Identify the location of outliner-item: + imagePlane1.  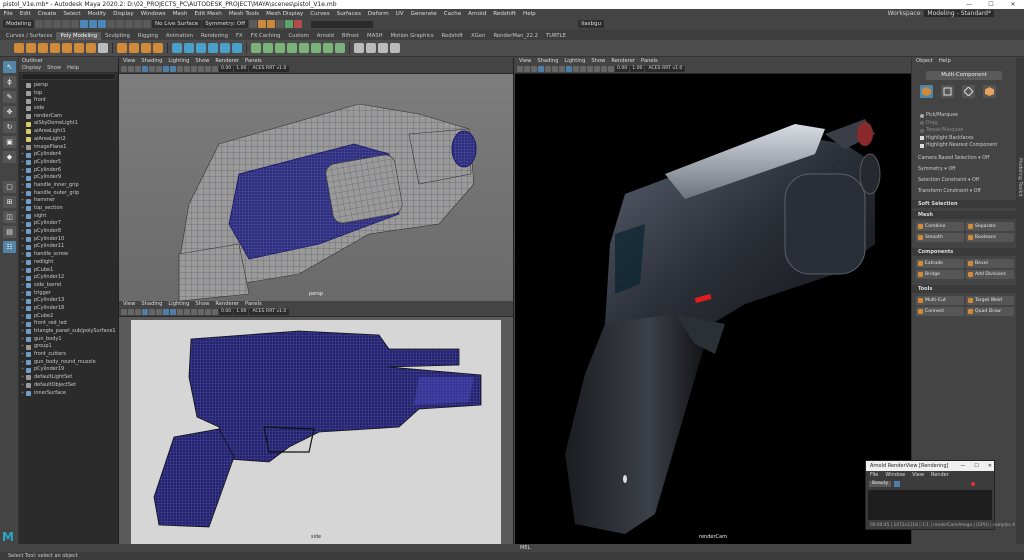
(68, 148).